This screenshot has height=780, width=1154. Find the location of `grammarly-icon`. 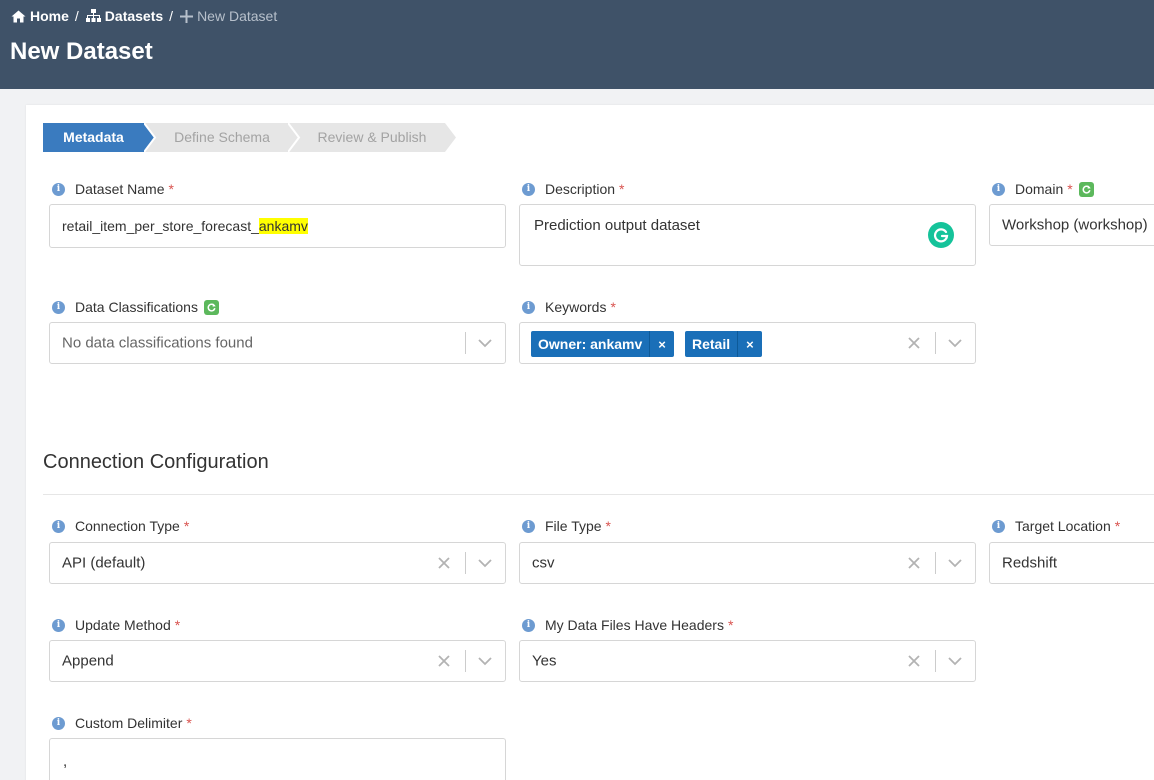

grammarly-icon is located at coordinates (941, 235).